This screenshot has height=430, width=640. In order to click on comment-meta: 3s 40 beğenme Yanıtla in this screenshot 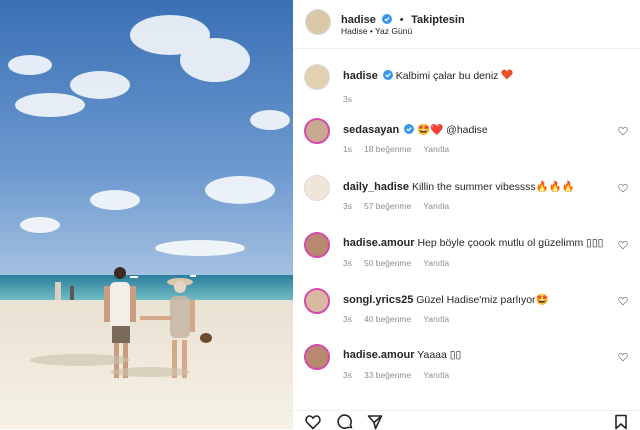, I will do `click(402, 319)`.